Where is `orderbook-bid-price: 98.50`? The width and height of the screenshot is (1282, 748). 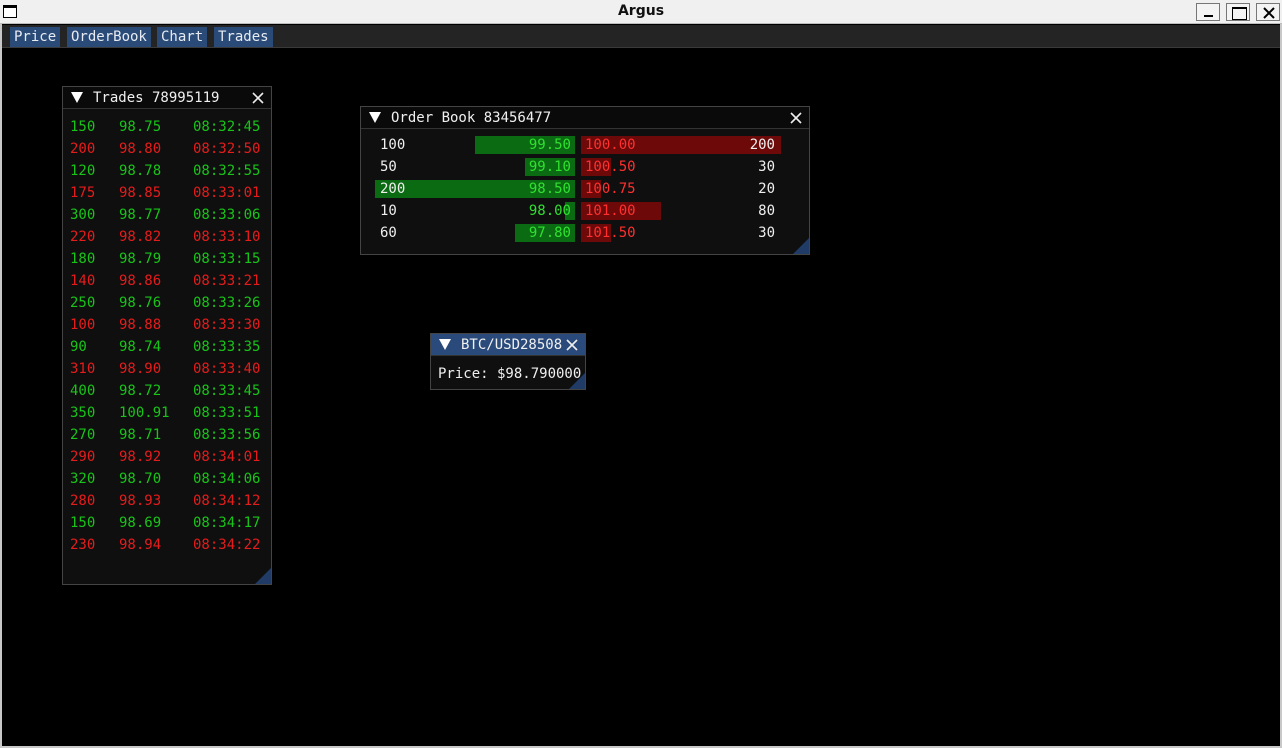 orderbook-bid-price: 98.50 is located at coordinates (549, 189).